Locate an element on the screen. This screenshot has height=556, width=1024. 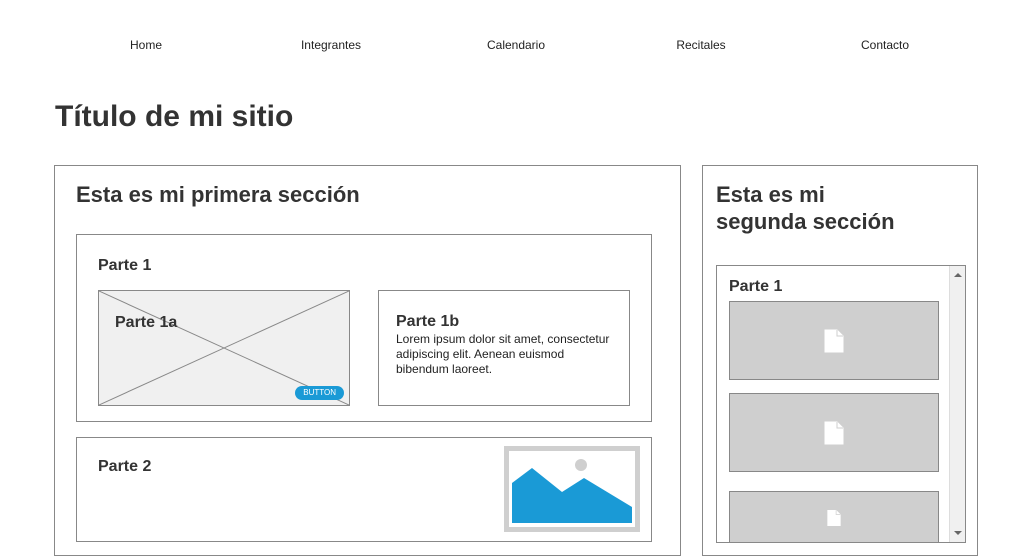
parte2-image is located at coordinates (572, 489).